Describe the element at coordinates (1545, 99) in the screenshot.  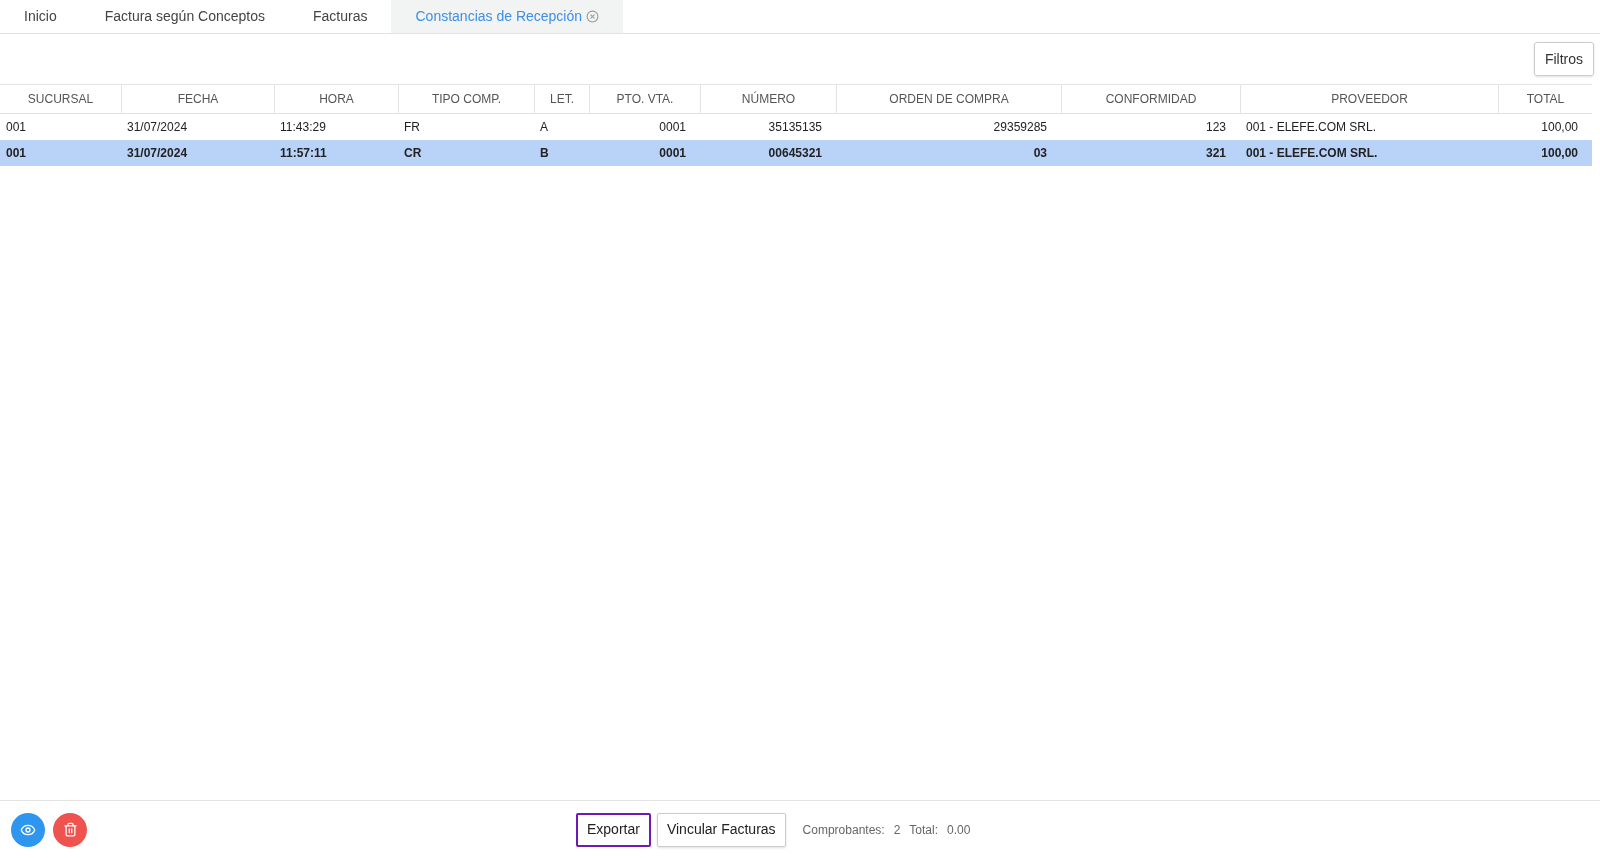
I see `column-header: TOTAL` at that location.